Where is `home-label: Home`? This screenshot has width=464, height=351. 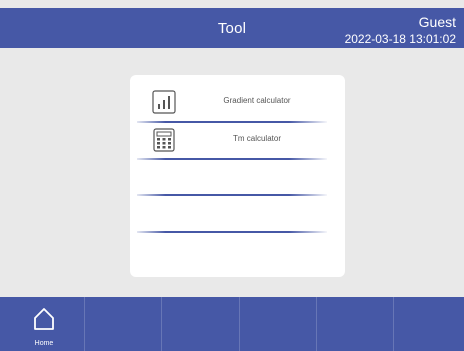
home-label: Home is located at coordinates (44, 343).